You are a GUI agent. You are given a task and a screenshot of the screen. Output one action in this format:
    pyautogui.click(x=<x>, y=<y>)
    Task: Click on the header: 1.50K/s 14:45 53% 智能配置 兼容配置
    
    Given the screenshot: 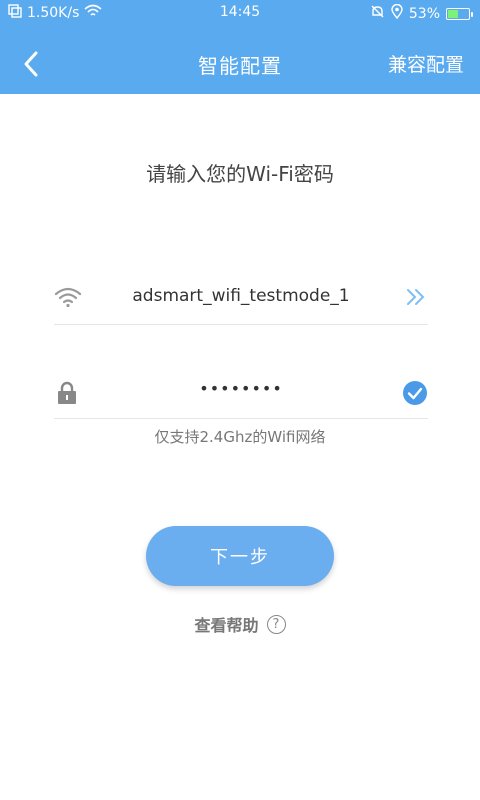 What is the action you would take?
    pyautogui.click(x=240, y=47)
    